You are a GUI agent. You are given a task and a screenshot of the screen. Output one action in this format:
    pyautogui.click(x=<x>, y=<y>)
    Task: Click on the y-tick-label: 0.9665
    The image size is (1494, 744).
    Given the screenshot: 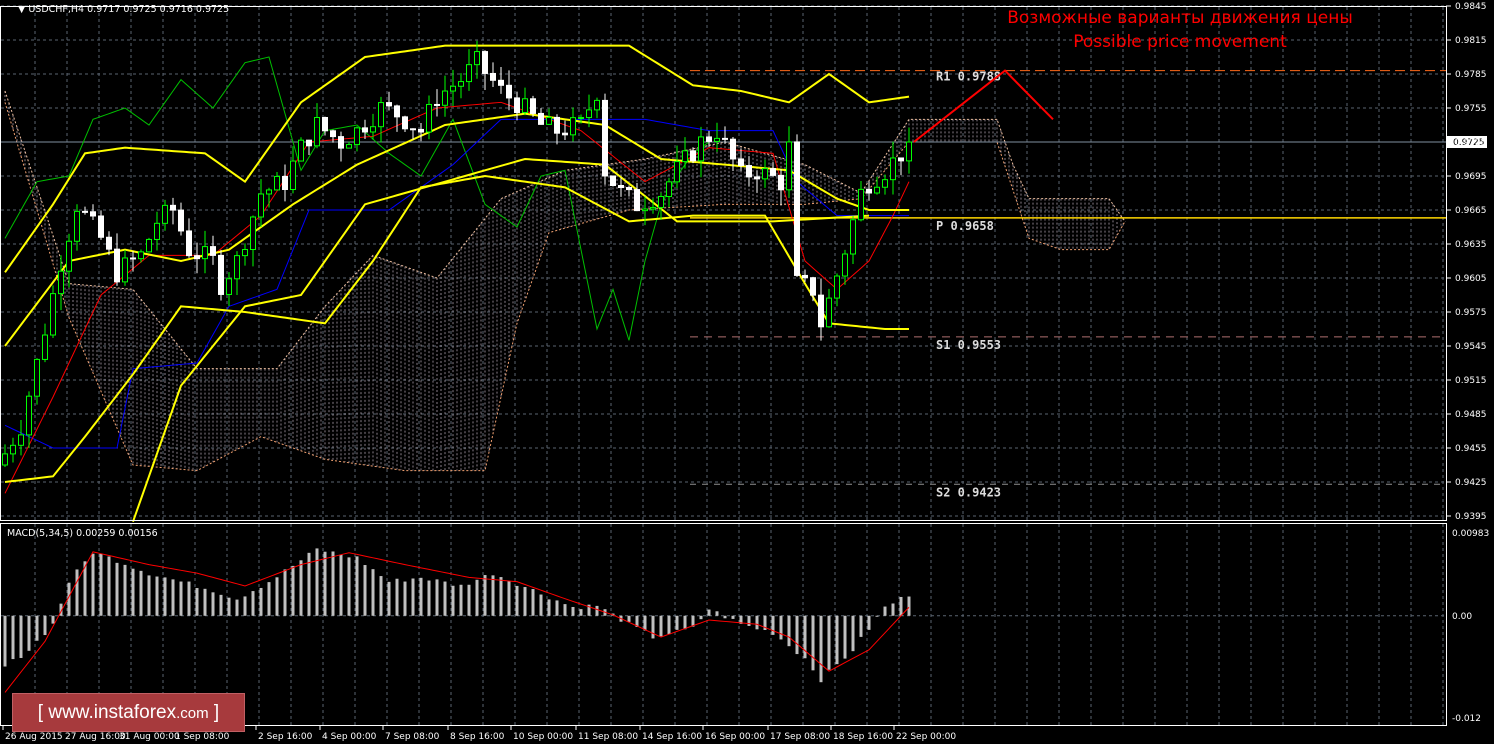 What is the action you would take?
    pyautogui.click(x=1471, y=211)
    